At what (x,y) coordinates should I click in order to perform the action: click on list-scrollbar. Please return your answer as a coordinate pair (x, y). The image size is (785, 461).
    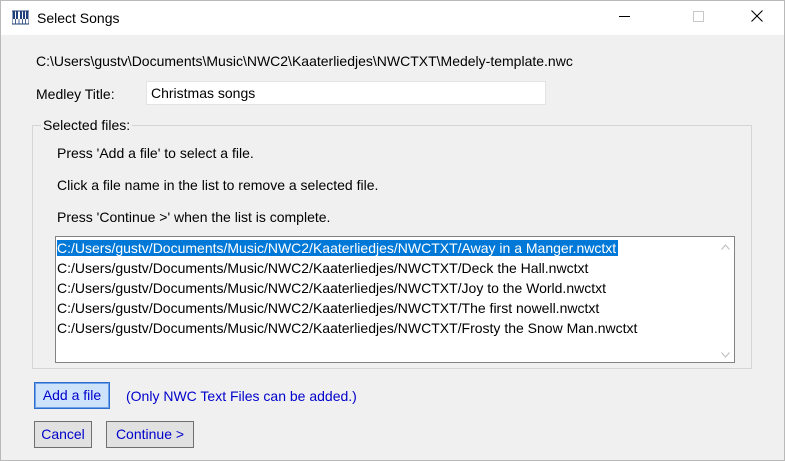
    Looking at the image, I should click on (725, 299).